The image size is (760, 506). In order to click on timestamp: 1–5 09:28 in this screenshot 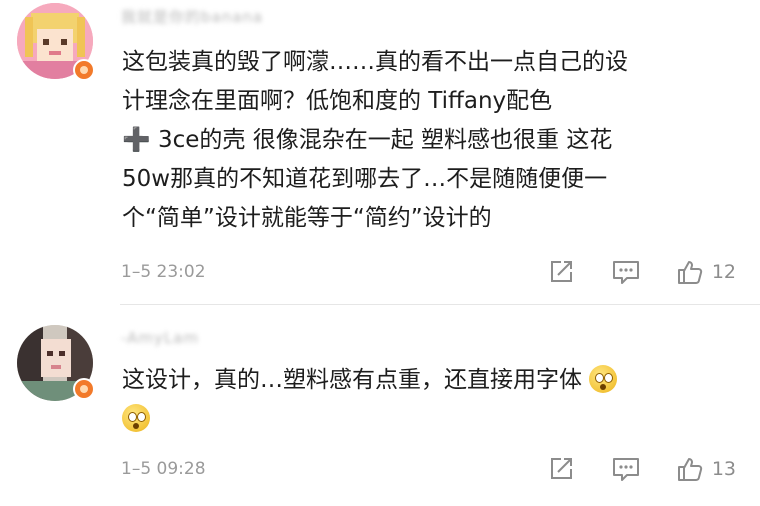, I will do `click(163, 469)`.